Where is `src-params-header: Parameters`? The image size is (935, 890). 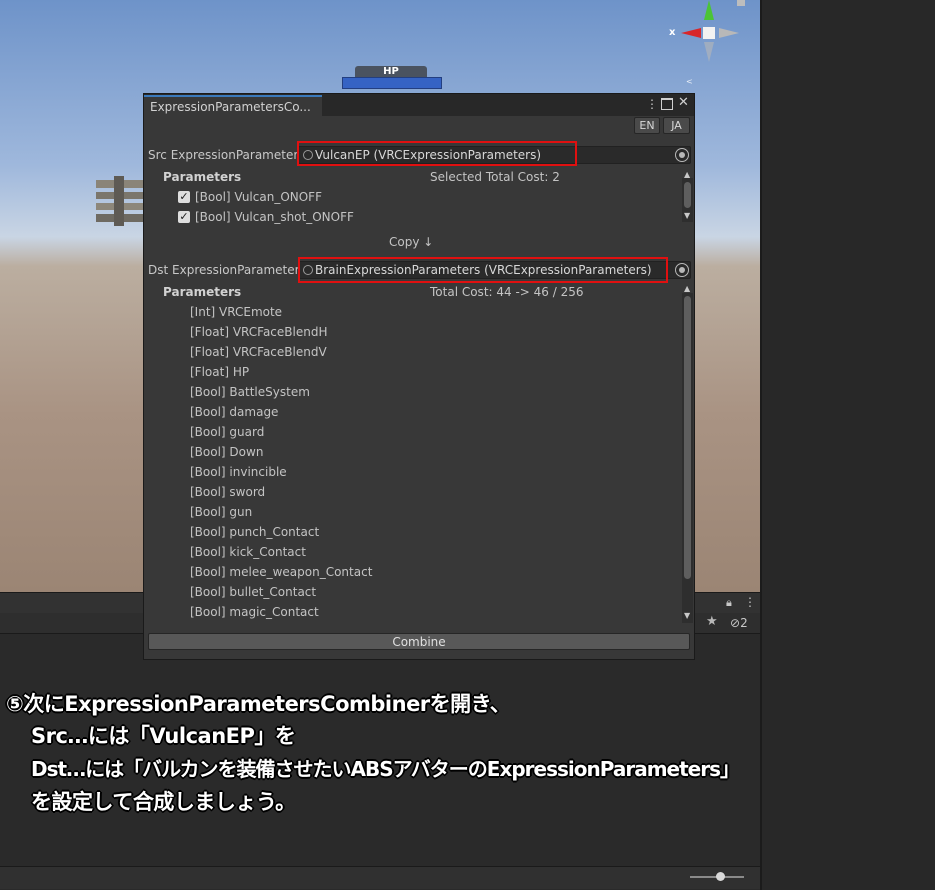
src-params-header: Parameters is located at coordinates (202, 177).